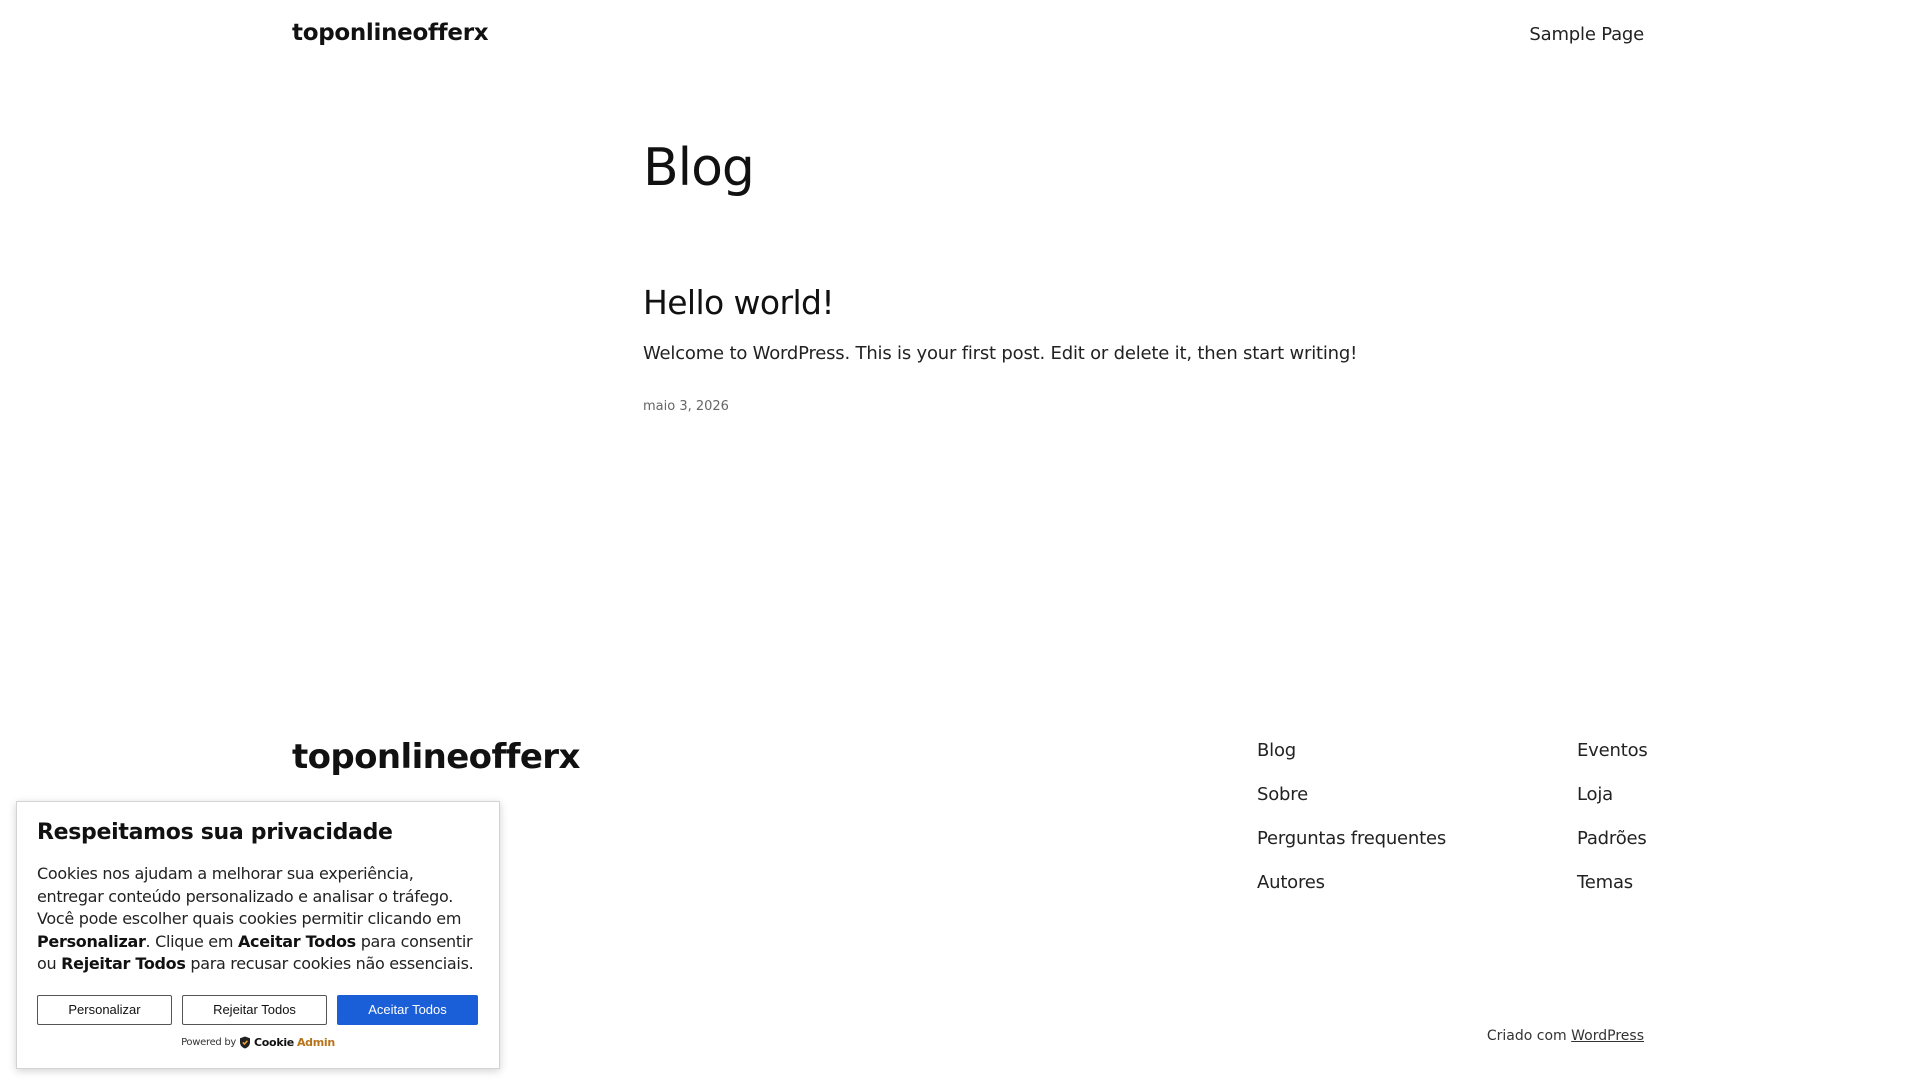  I want to click on powered-by-label: Powered by, so click(209, 1042).